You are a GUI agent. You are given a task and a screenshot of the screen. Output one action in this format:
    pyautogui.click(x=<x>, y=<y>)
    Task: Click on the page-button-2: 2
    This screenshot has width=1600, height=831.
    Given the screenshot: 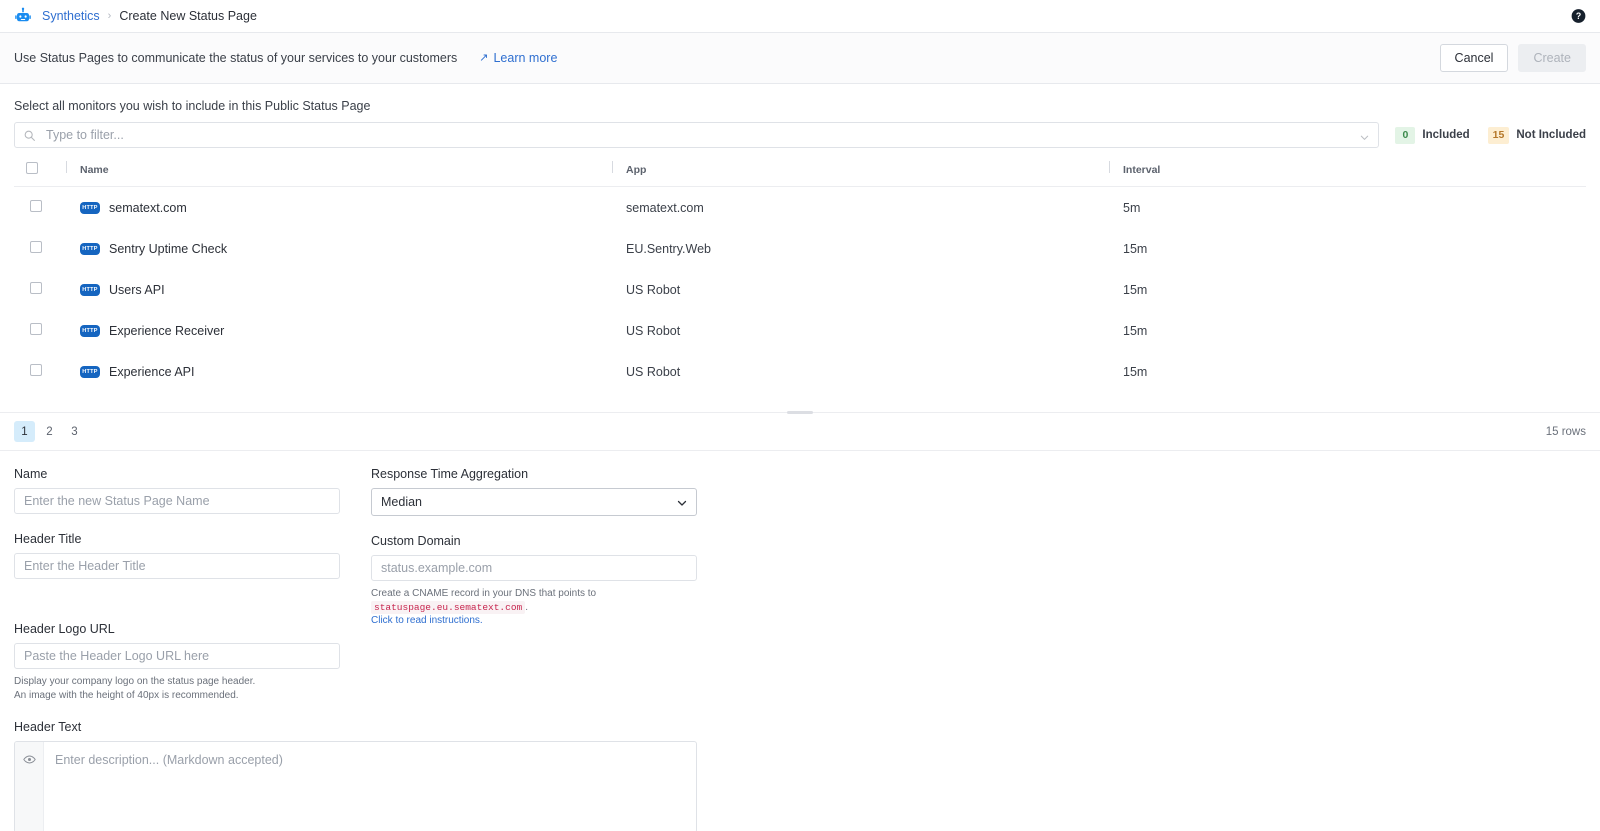 What is the action you would take?
    pyautogui.click(x=49, y=431)
    